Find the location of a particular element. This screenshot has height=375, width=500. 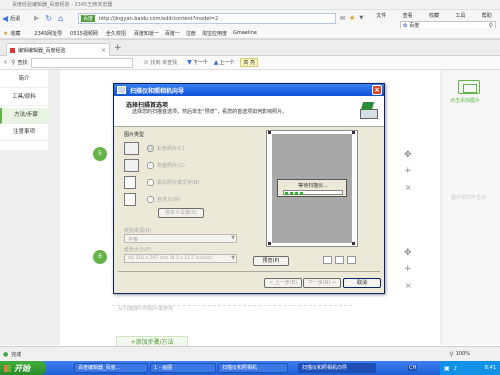

bookmark-baidu-zhidao: 百度知道一 is located at coordinates (146, 33).